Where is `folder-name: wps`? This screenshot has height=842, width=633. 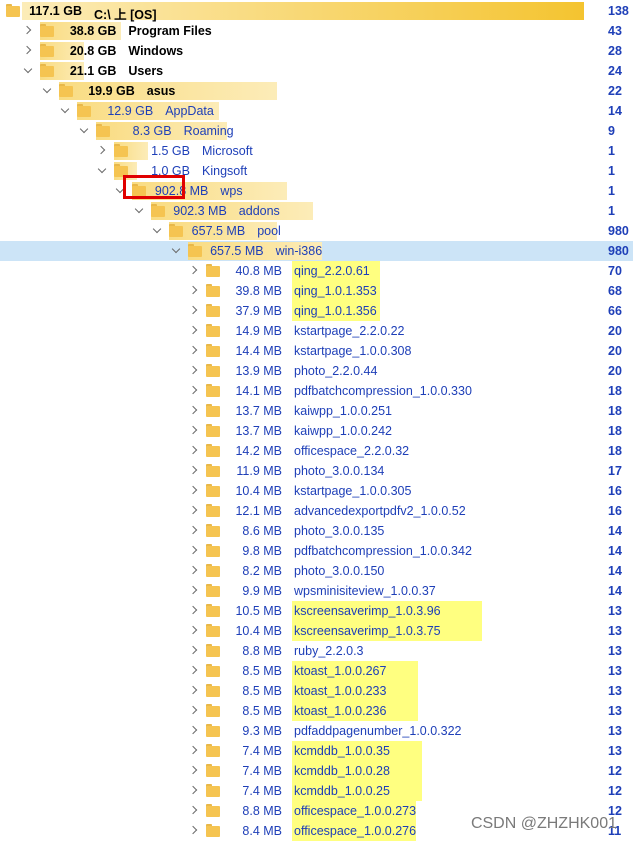
folder-name: wps is located at coordinates (231, 191).